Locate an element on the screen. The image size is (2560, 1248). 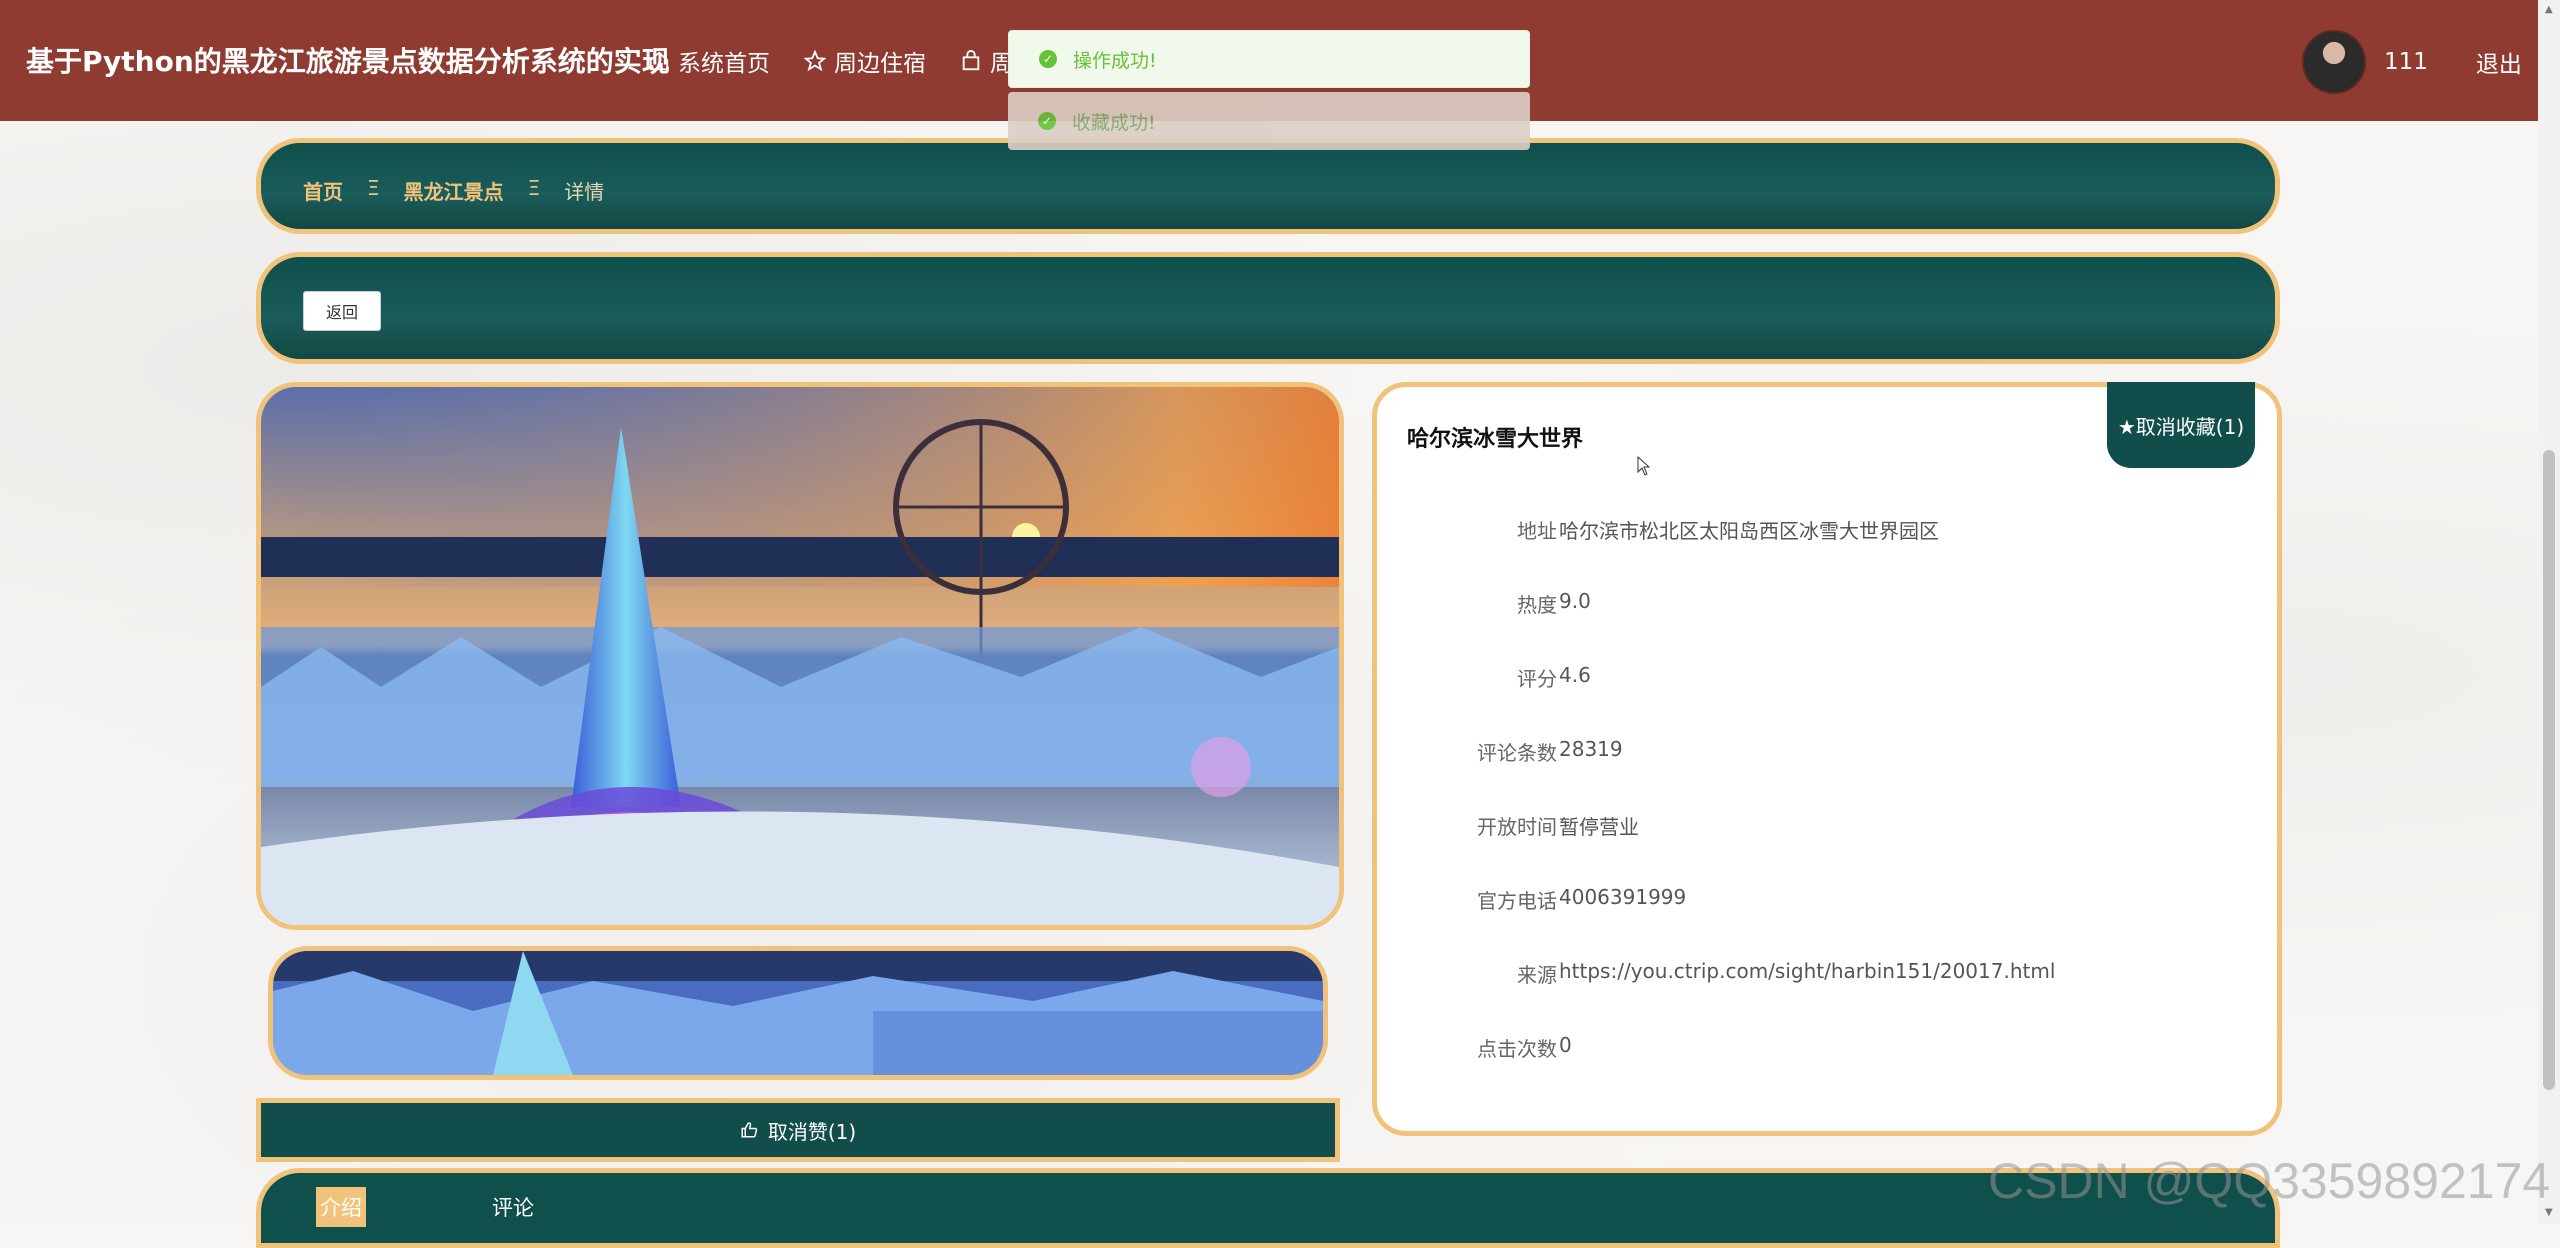
mouse-cursor-icon is located at coordinates (1644, 466).